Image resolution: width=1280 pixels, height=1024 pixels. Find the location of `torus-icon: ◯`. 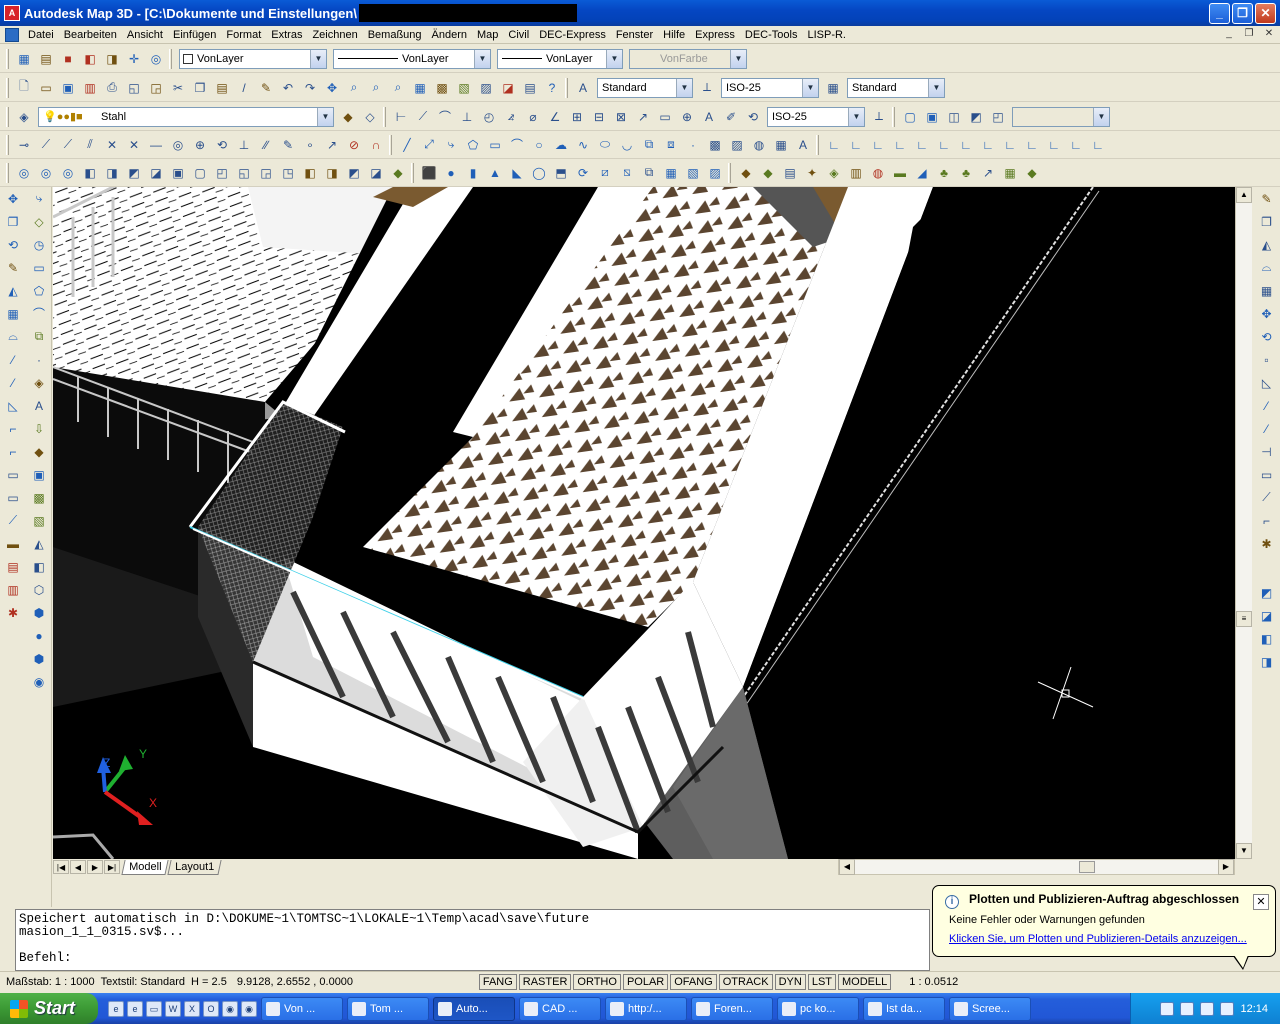

torus-icon: ◯ is located at coordinates (539, 173).